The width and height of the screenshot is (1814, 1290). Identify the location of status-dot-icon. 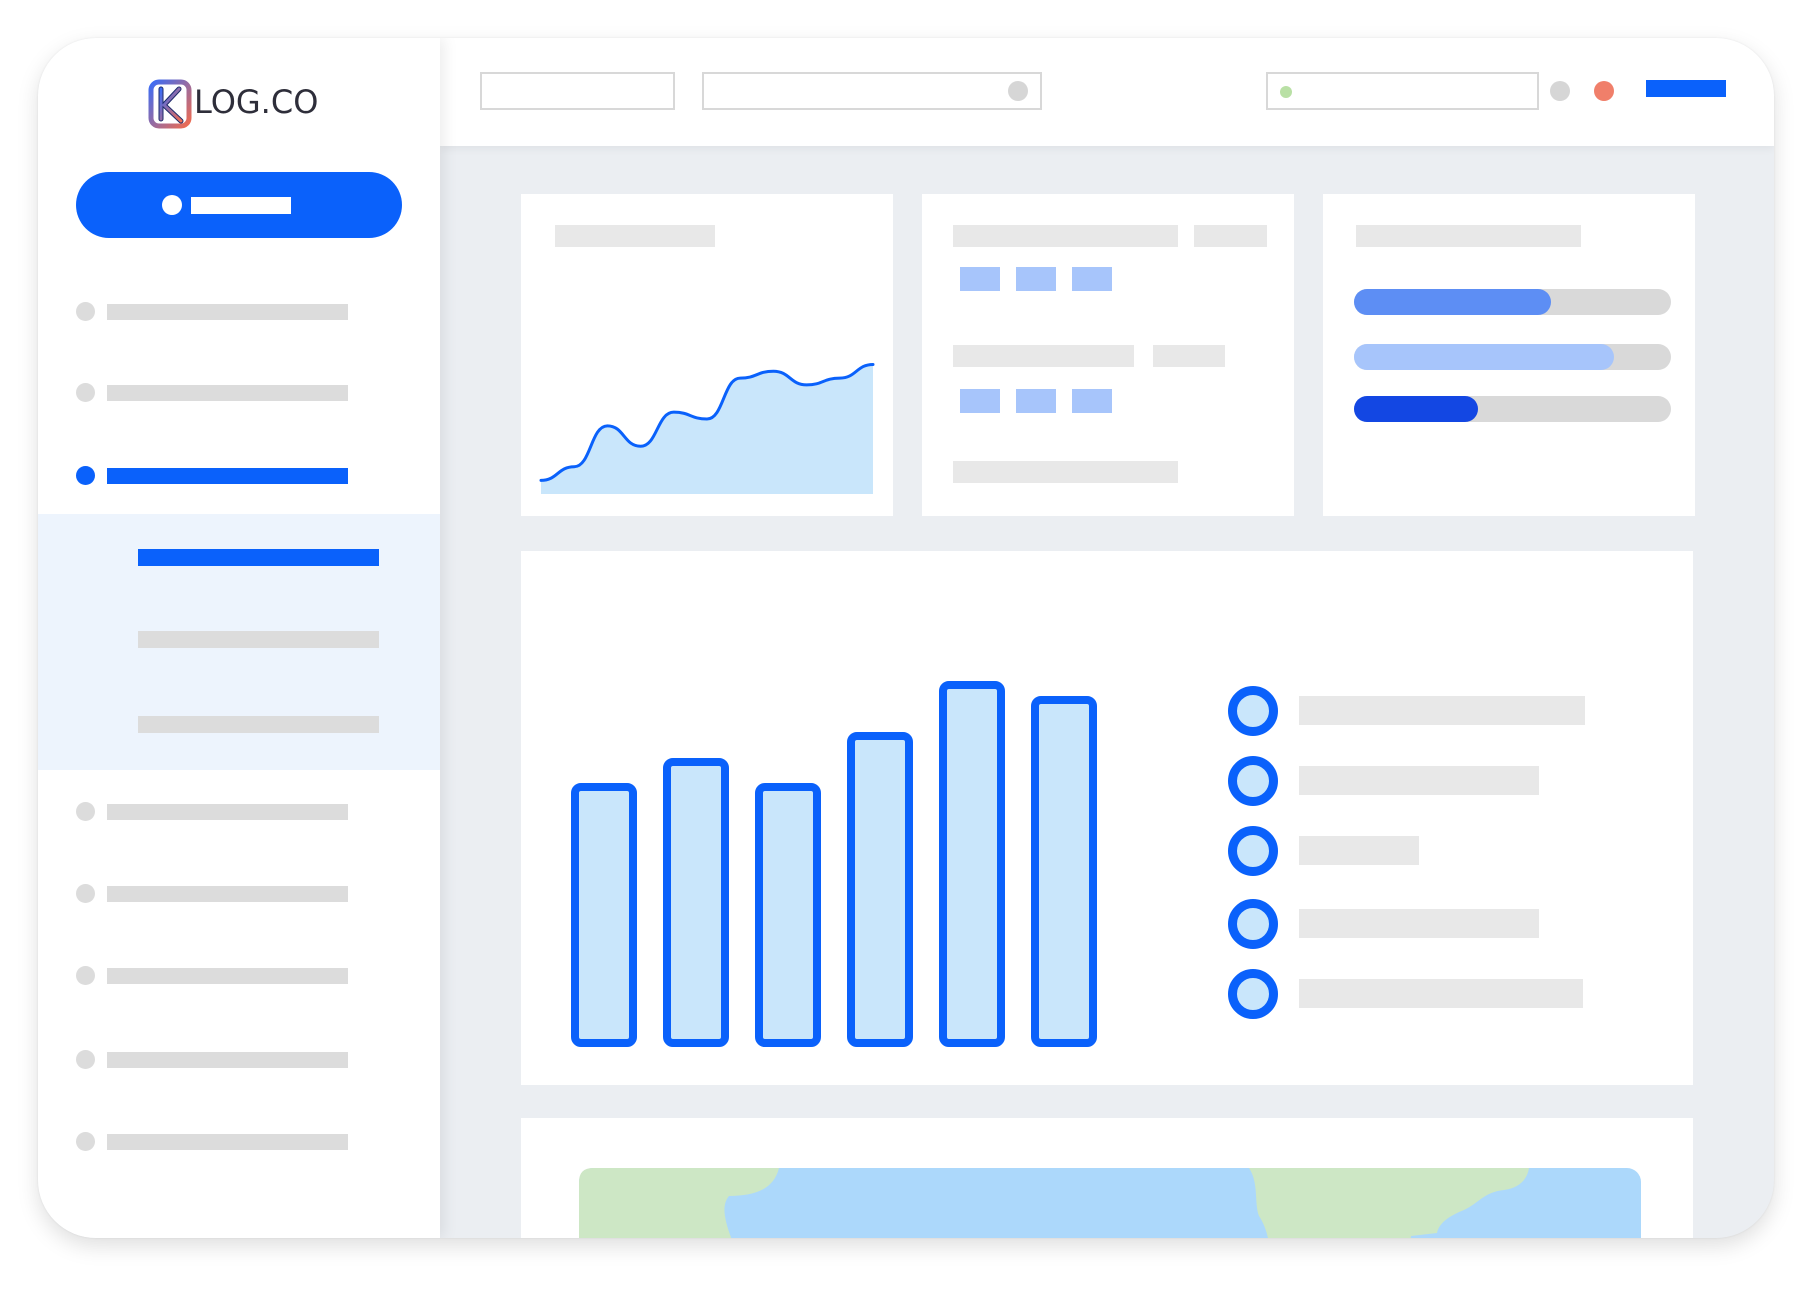
(1286, 92).